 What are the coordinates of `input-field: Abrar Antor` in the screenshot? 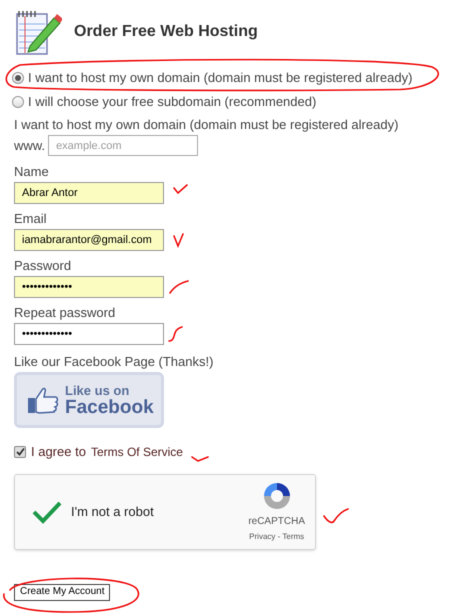 It's located at (89, 193).